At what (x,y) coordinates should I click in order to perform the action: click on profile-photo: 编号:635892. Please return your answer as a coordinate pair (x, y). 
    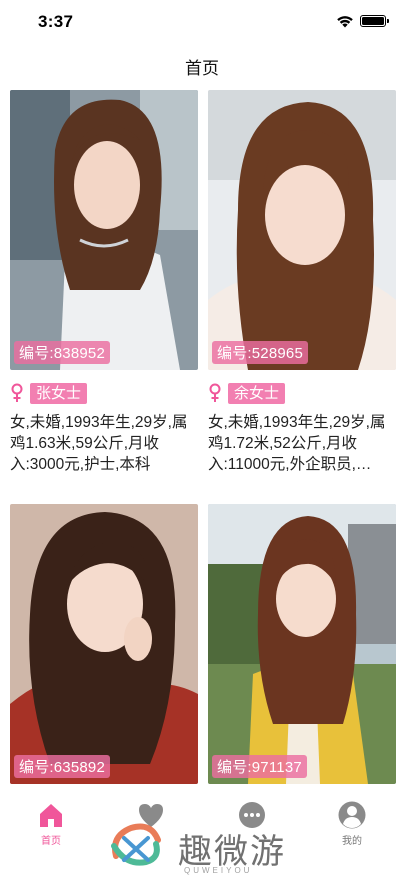
    Looking at the image, I should click on (104, 644).